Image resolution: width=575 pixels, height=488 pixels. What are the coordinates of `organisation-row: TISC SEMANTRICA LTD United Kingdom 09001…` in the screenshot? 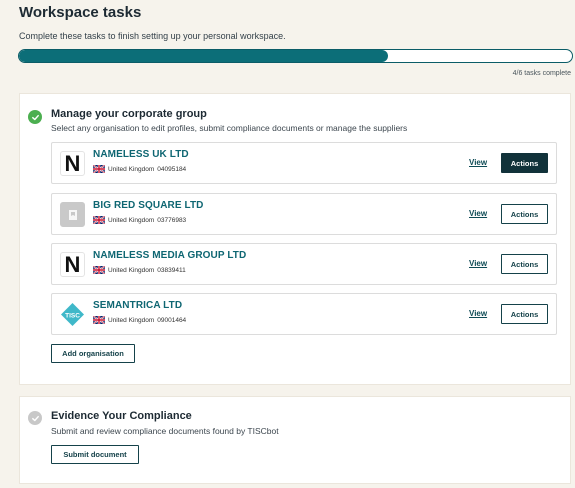 It's located at (304, 314).